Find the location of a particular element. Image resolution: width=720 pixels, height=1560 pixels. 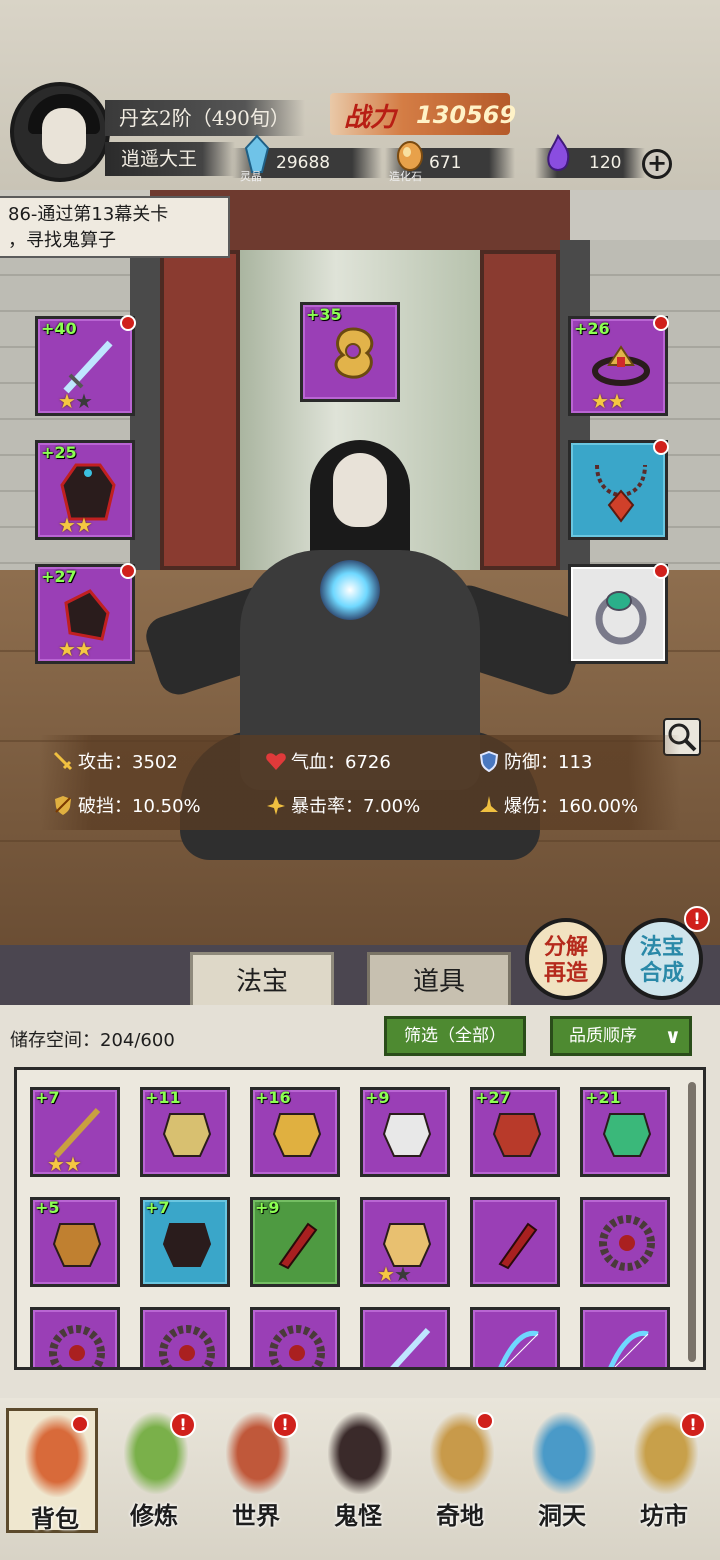

nav-wonderland: 奇地 is located at coordinates (460, 1470).